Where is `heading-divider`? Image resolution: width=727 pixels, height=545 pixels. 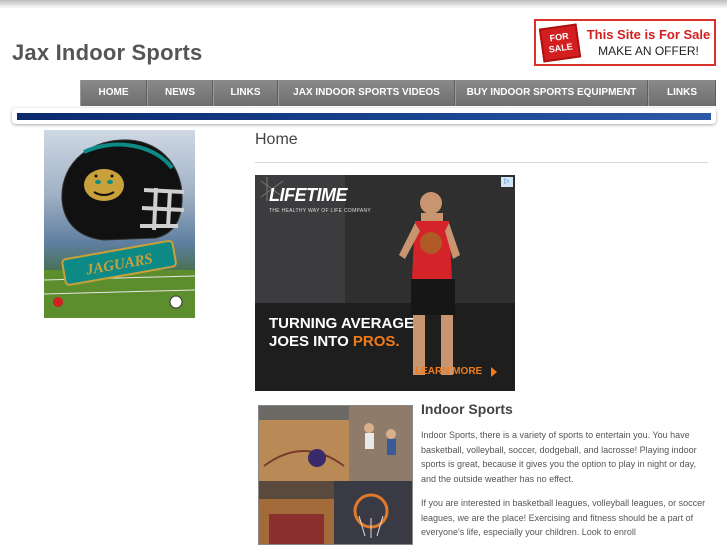
heading-divider is located at coordinates (481, 162).